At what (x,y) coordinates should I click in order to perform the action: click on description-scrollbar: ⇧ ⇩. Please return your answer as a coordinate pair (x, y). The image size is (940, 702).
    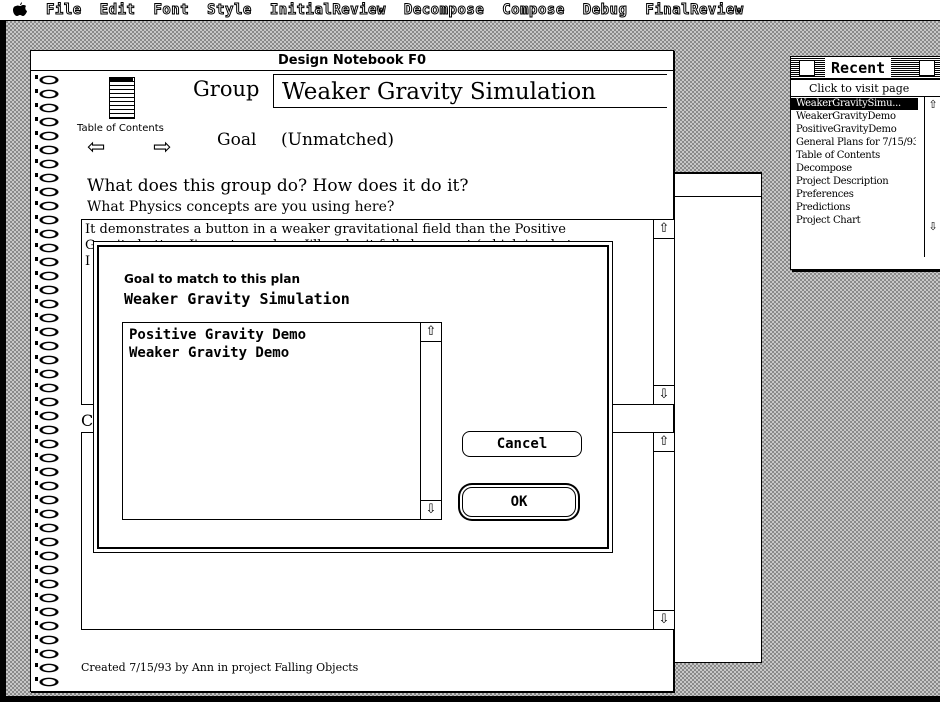
    Looking at the image, I should click on (663, 312).